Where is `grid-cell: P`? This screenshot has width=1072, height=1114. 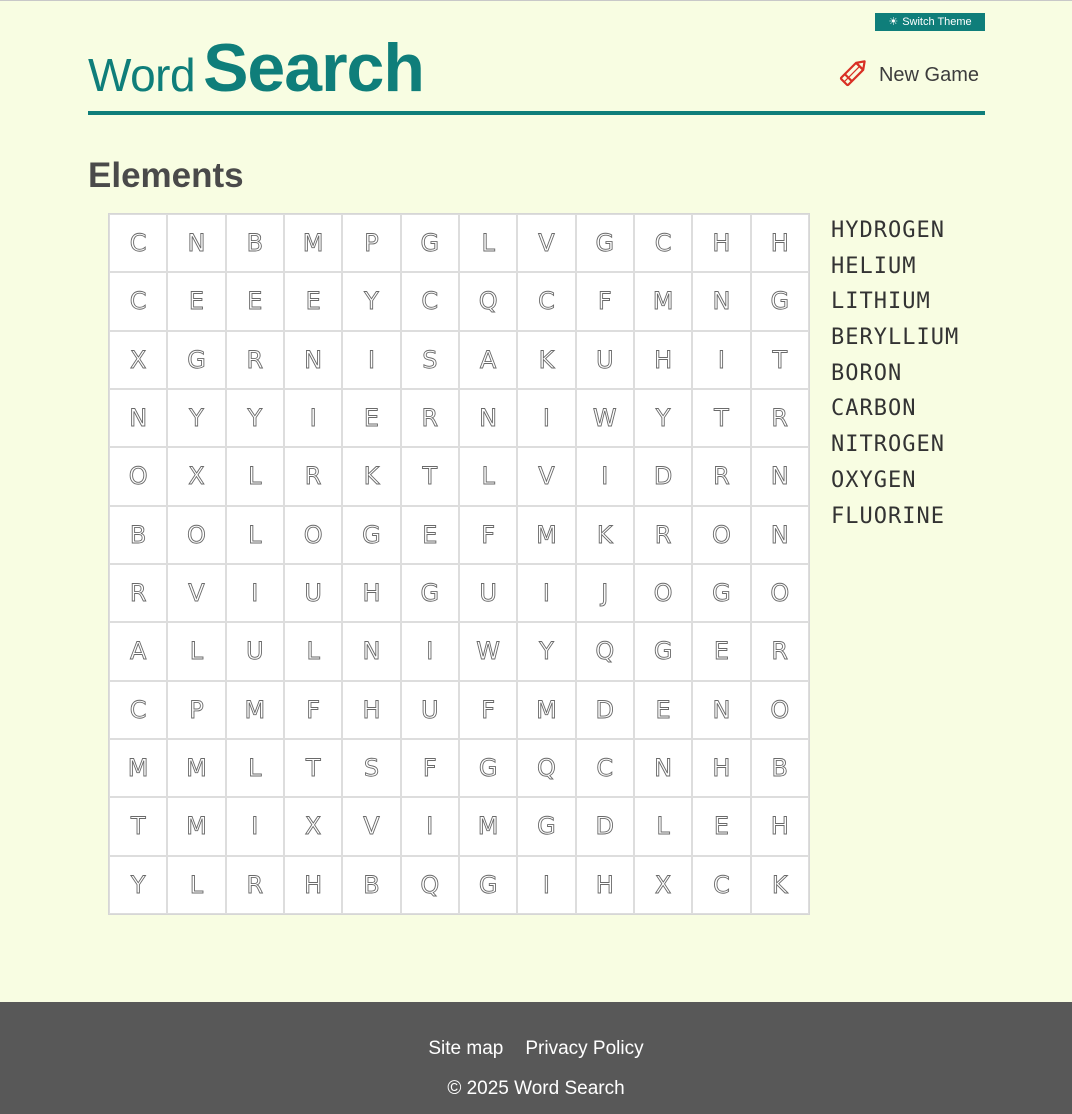
grid-cell: P is located at coordinates (371, 243).